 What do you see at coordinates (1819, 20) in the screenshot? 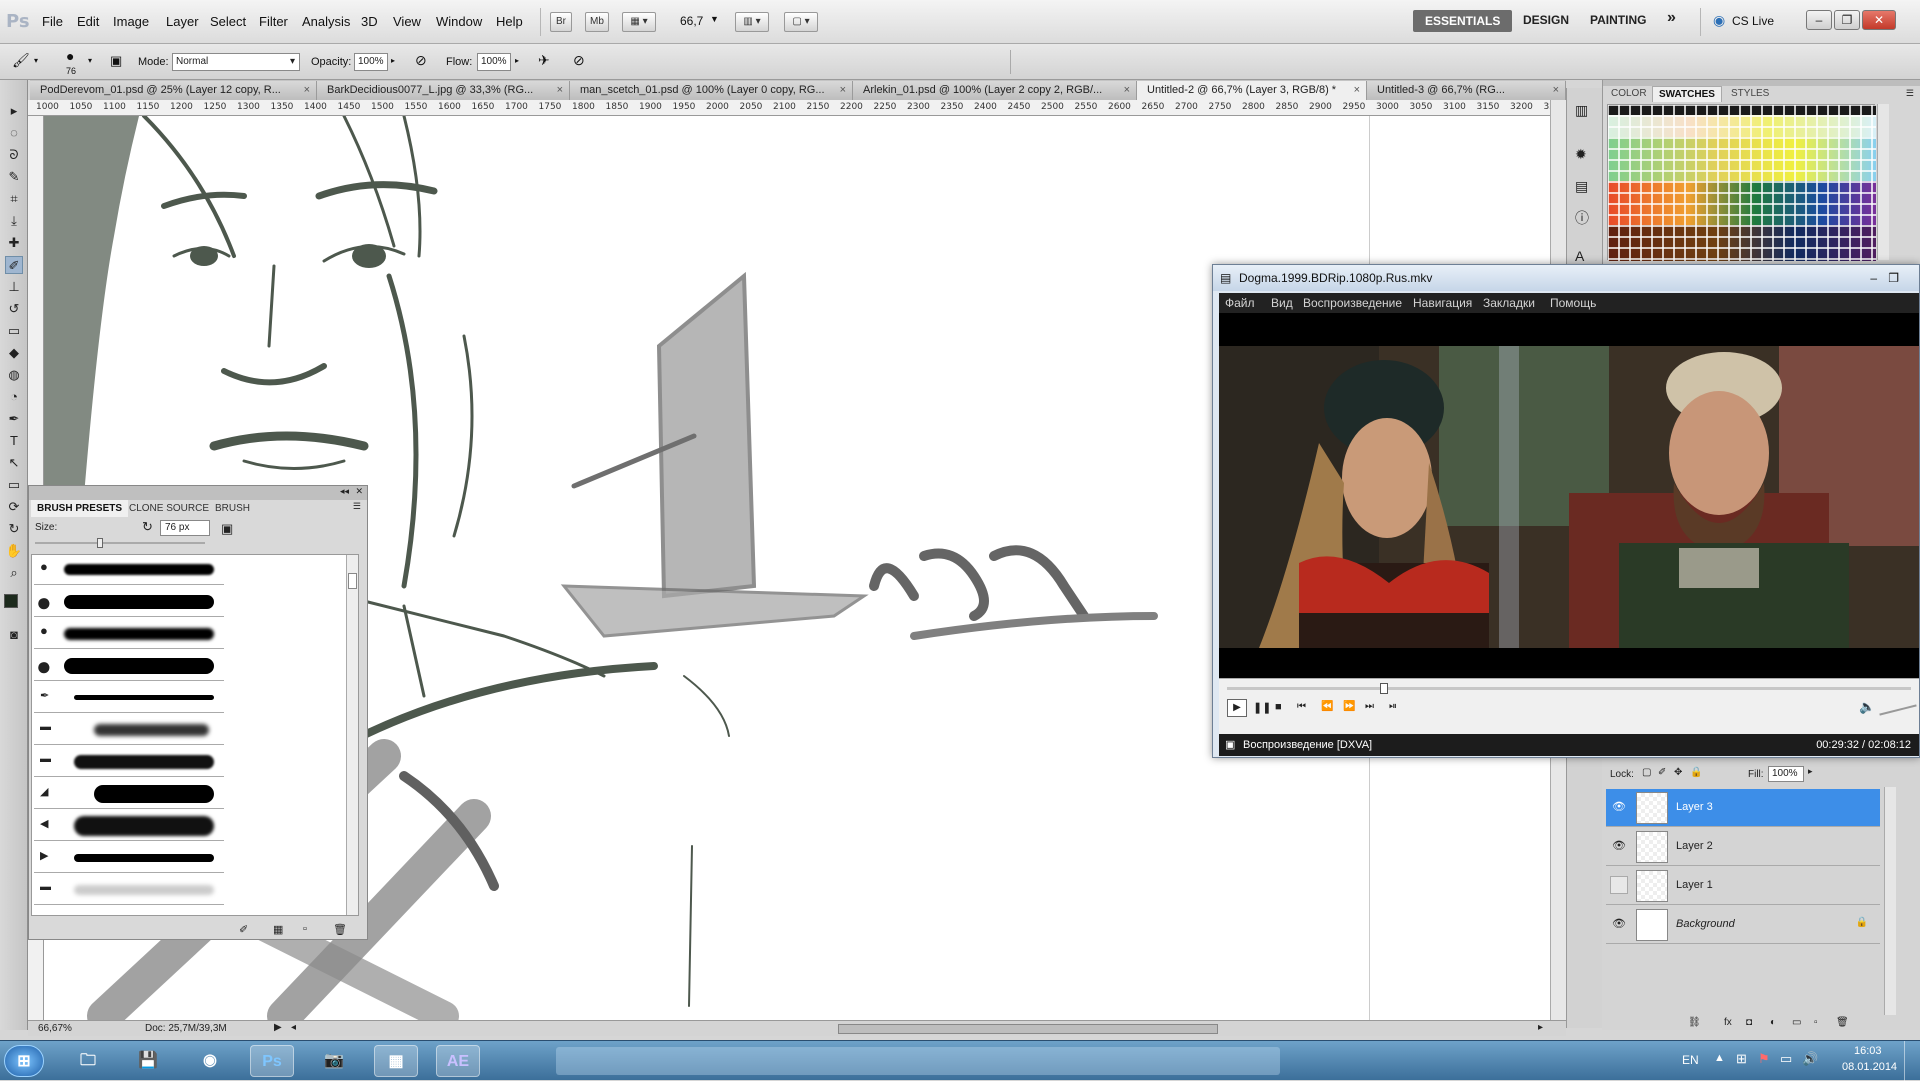
I see `minimize-icon: –` at bounding box center [1819, 20].